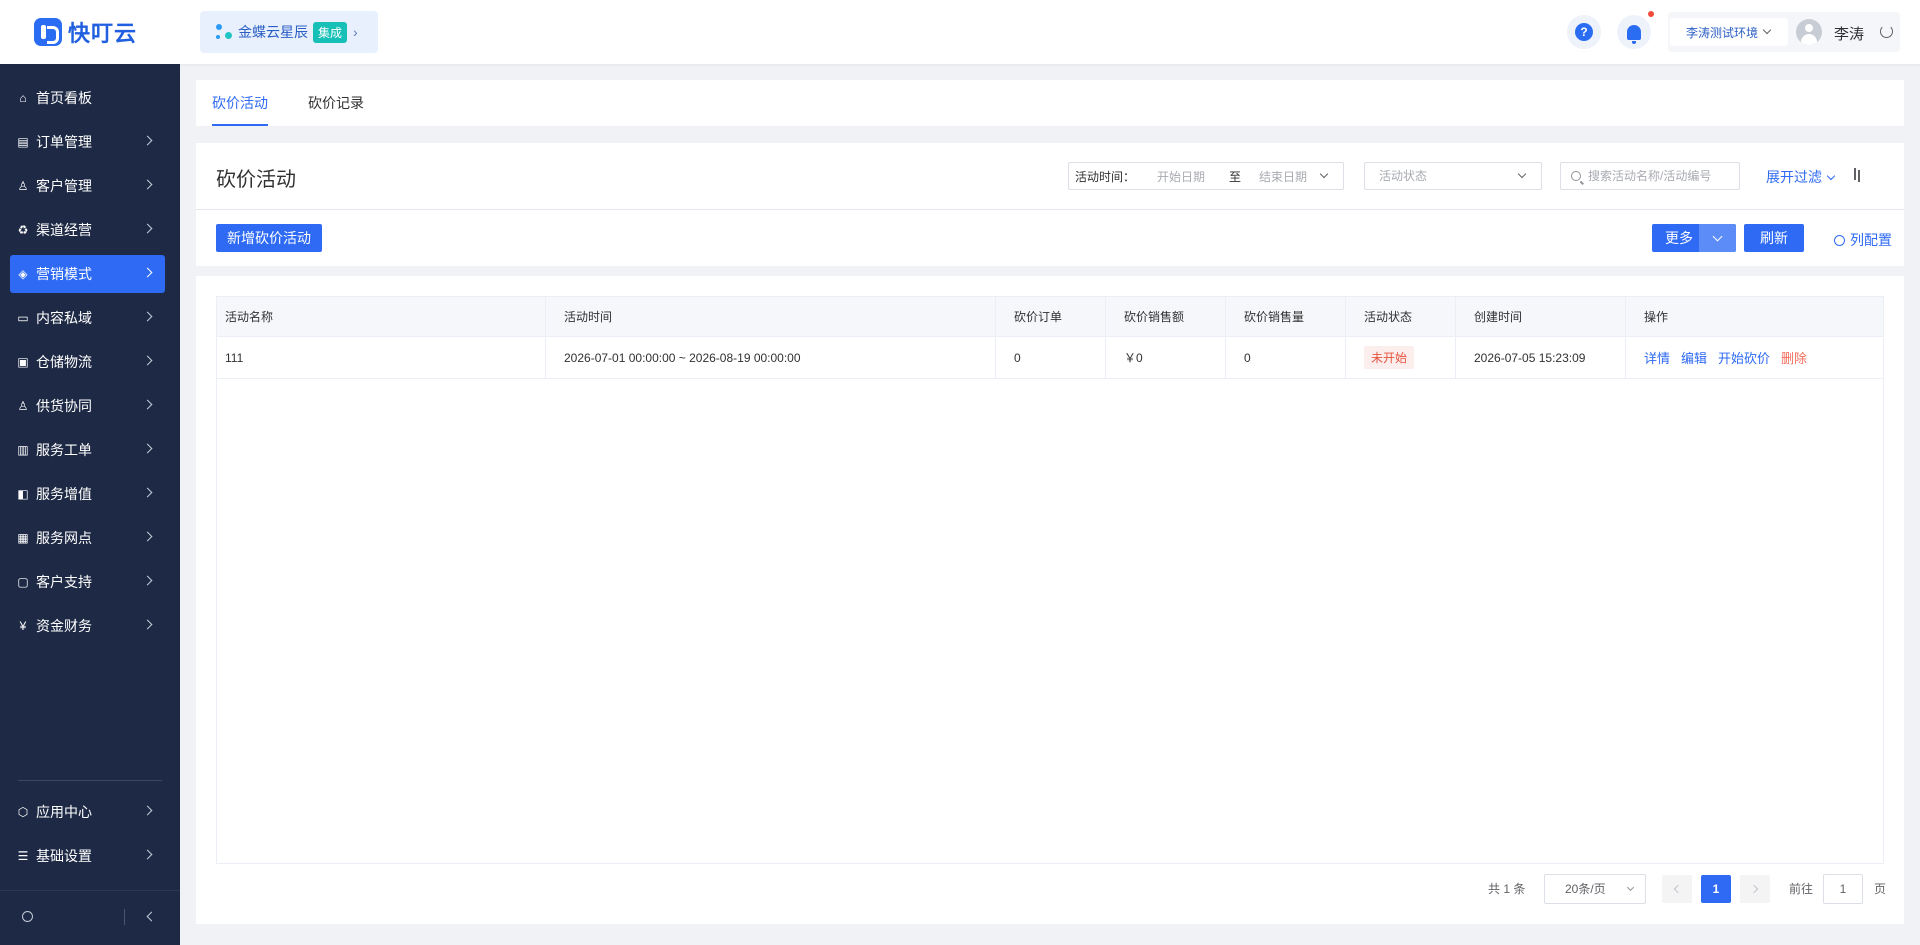 The width and height of the screenshot is (1920, 945). What do you see at coordinates (23, 186) in the screenshot?
I see `user-icon: ♙` at bounding box center [23, 186].